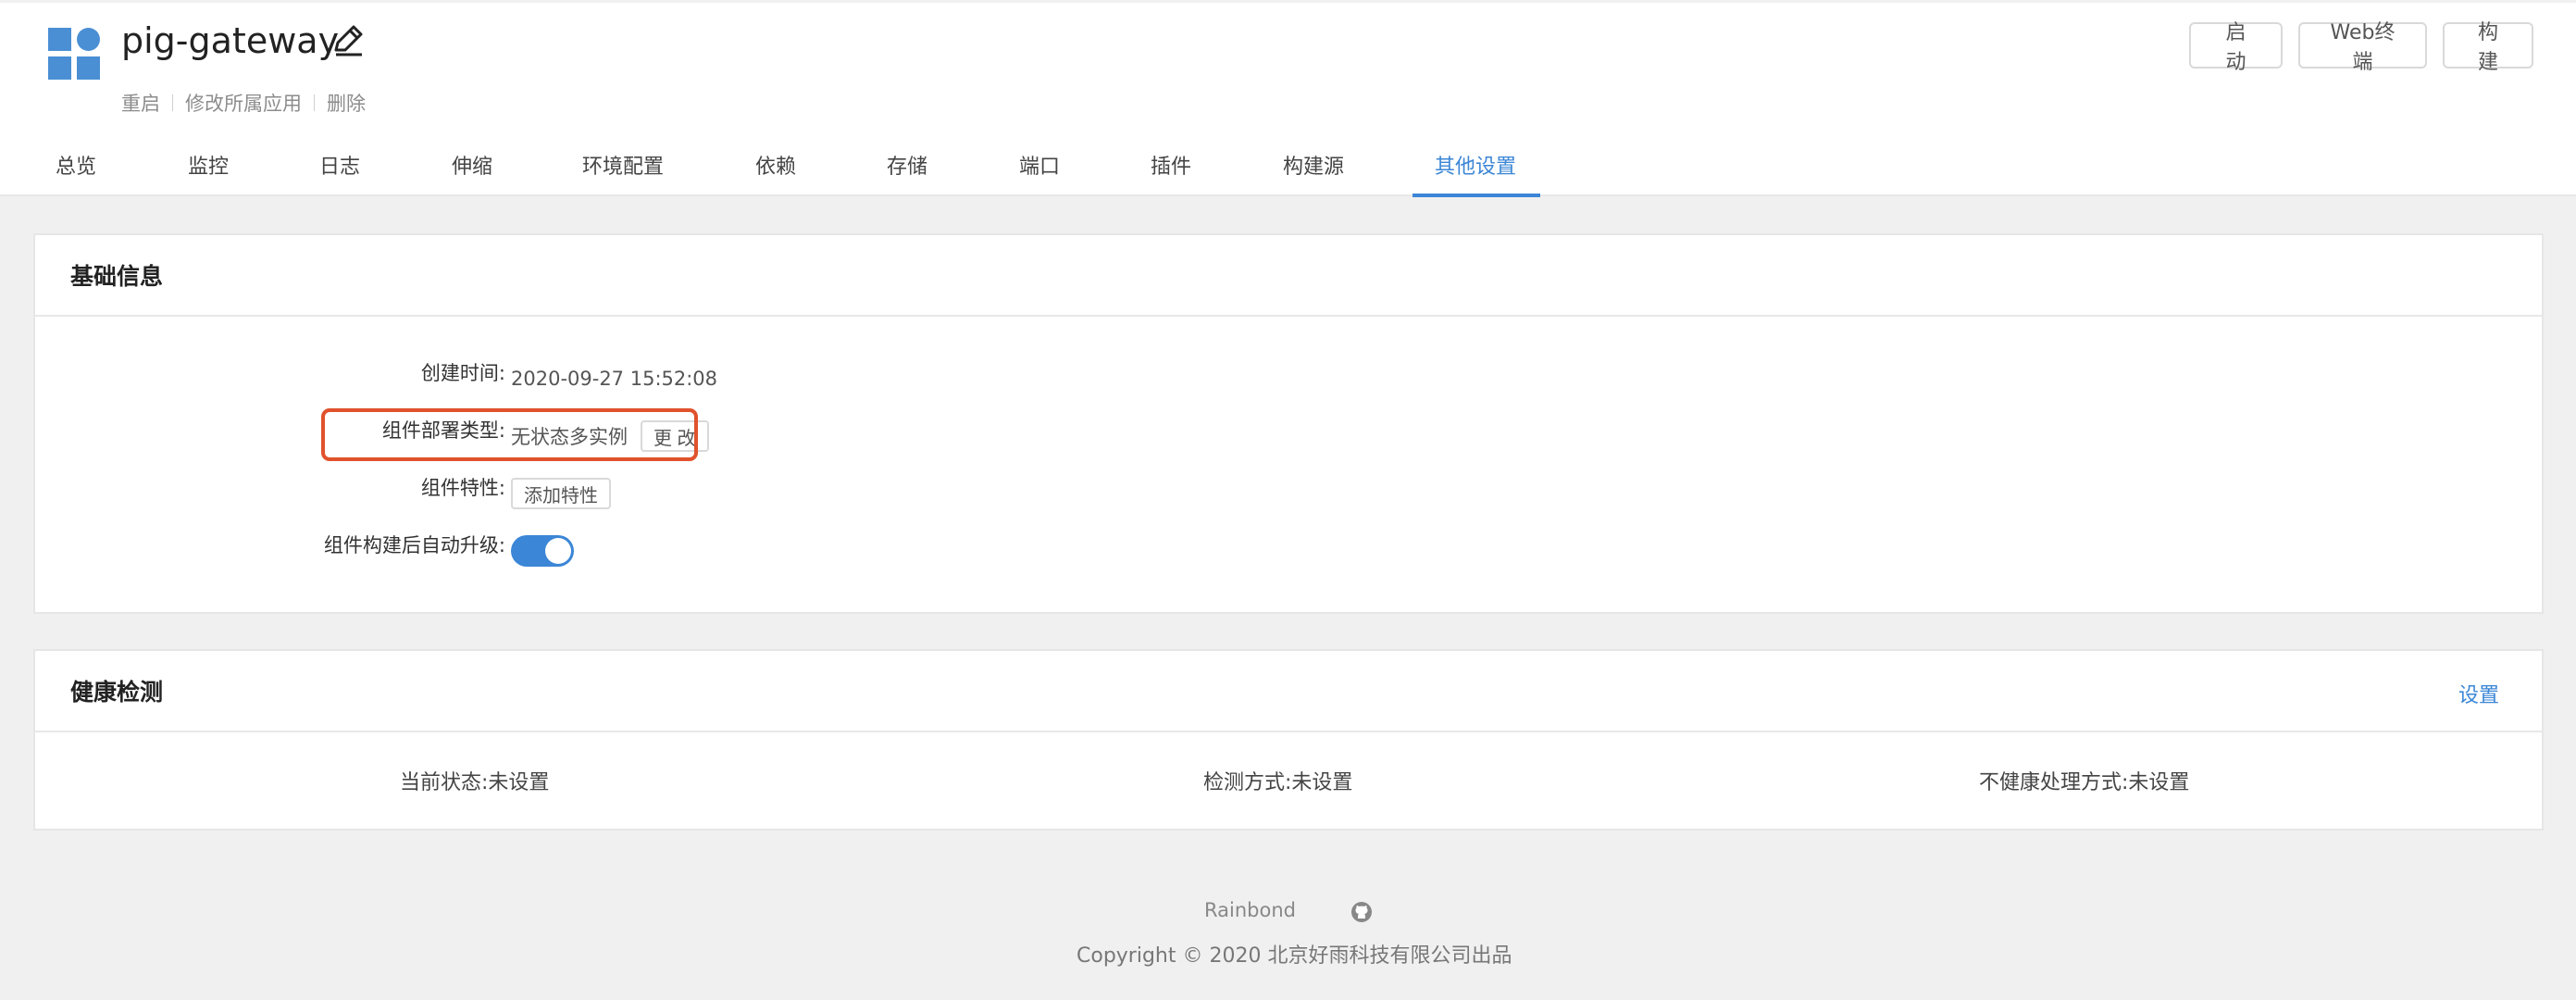  I want to click on auto-upgrade-label: 组件构建后自动升级:, so click(414, 545).